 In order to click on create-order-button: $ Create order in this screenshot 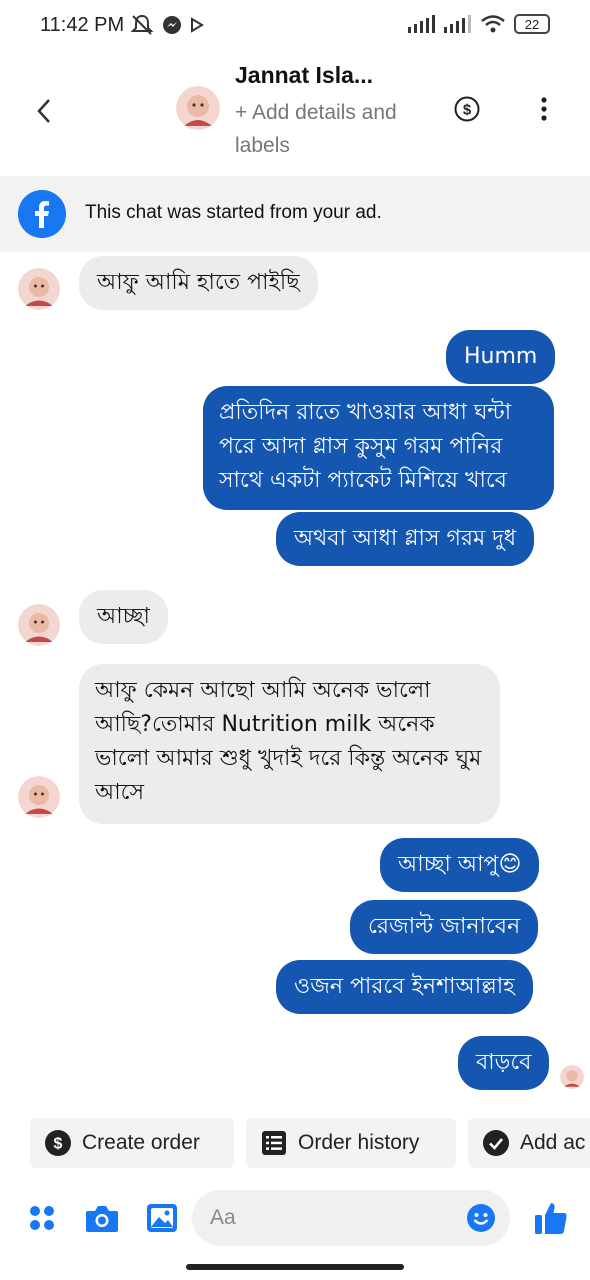, I will do `click(132, 1143)`.